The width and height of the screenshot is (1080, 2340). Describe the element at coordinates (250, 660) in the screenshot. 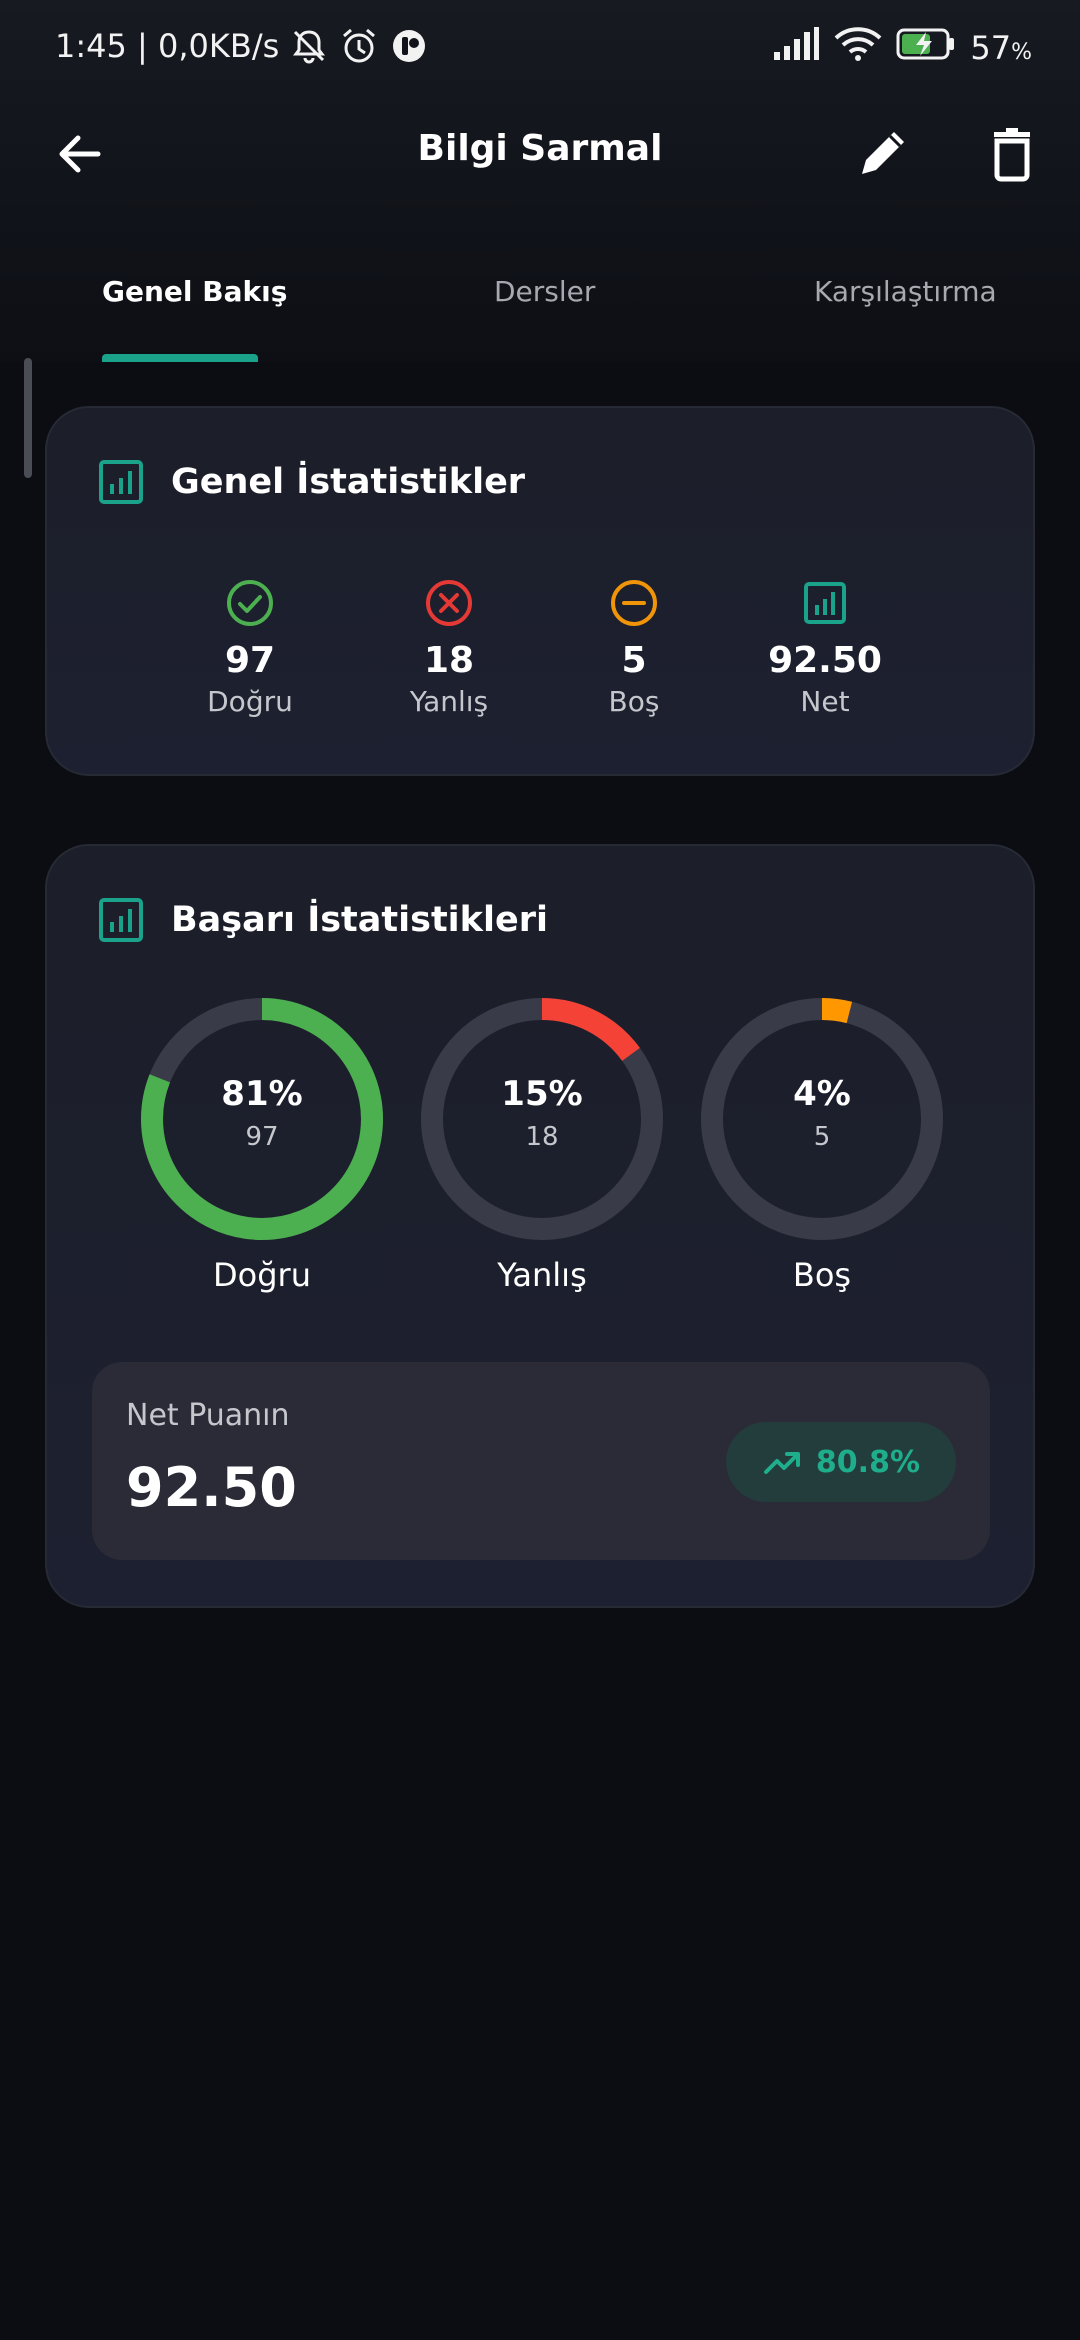

I see `stat-correct-value: 97` at that location.